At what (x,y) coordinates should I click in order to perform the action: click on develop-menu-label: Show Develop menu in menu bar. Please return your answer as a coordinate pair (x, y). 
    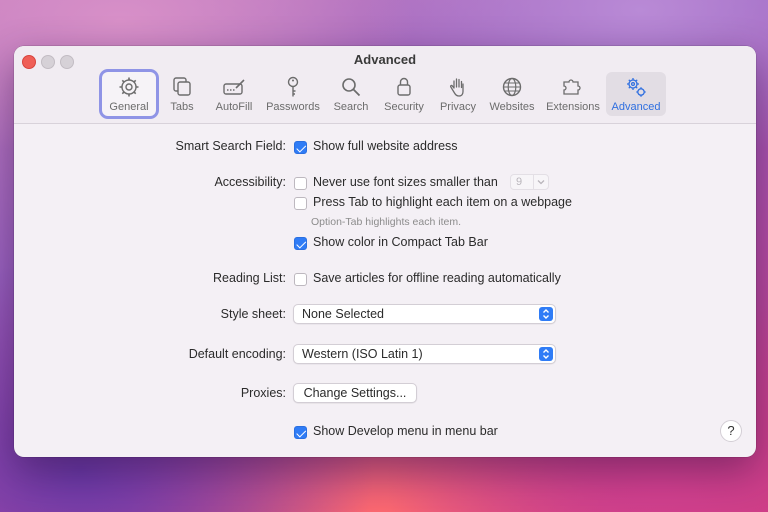
    Looking at the image, I should click on (405, 431).